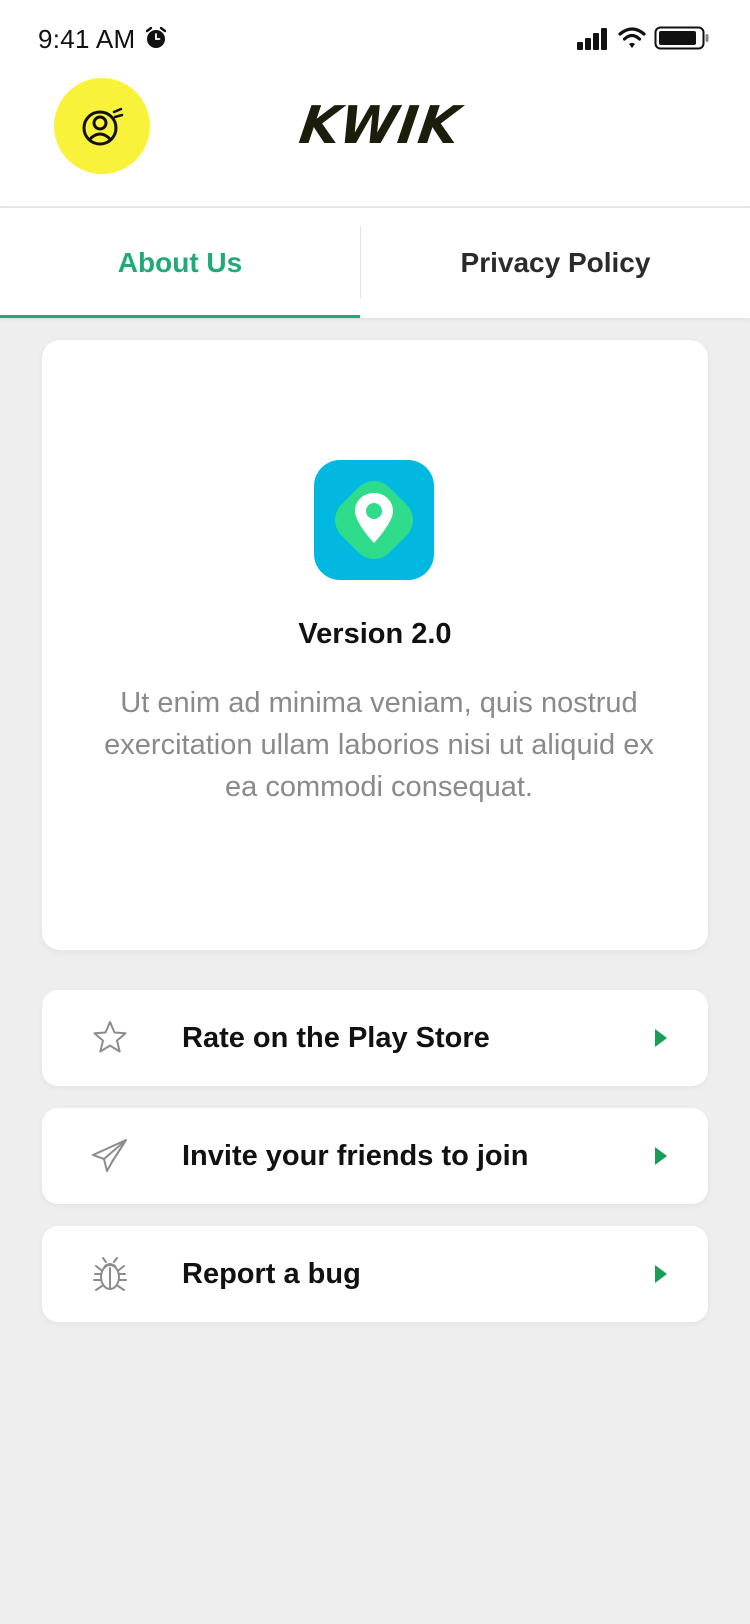 The width and height of the screenshot is (750, 1624). I want to click on version-text: Version 2.0, so click(375, 634).